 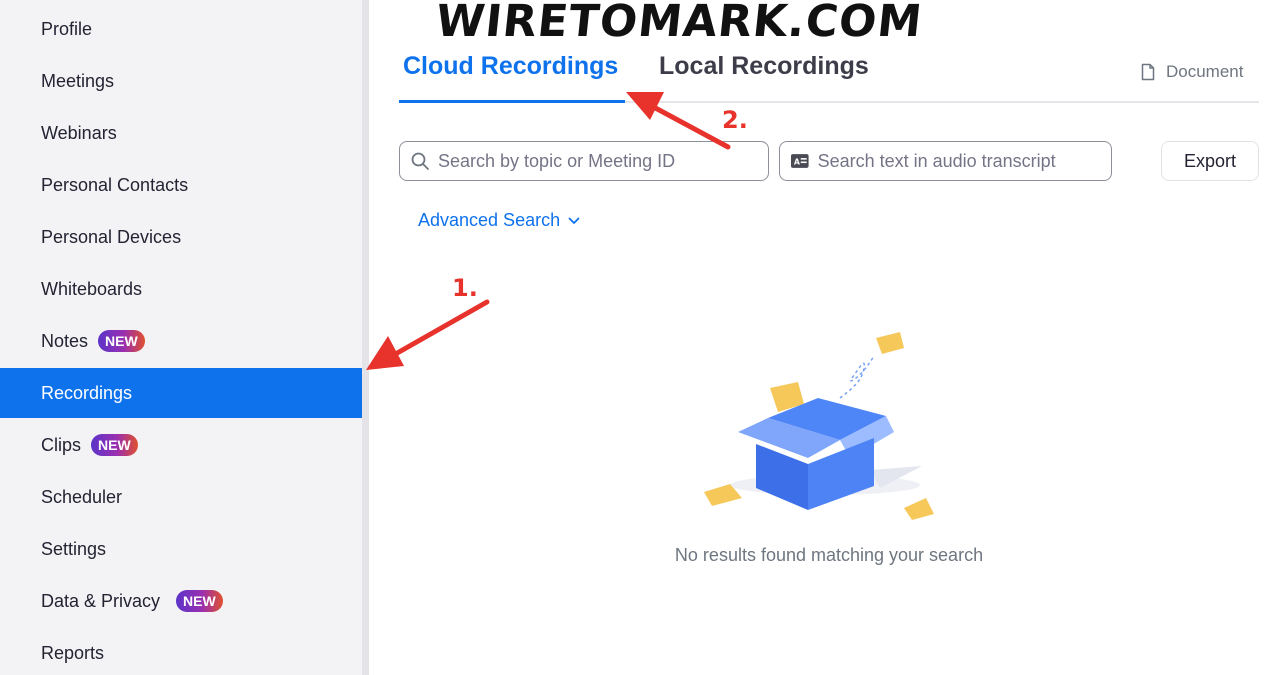 I want to click on annotation-step-2: 2., so click(x=735, y=120).